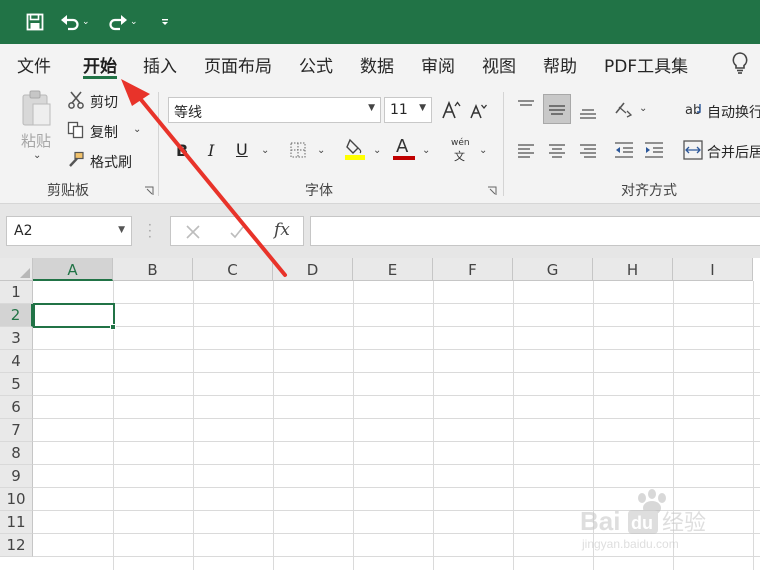  I want to click on annotation-arrow, so click(204, 178).